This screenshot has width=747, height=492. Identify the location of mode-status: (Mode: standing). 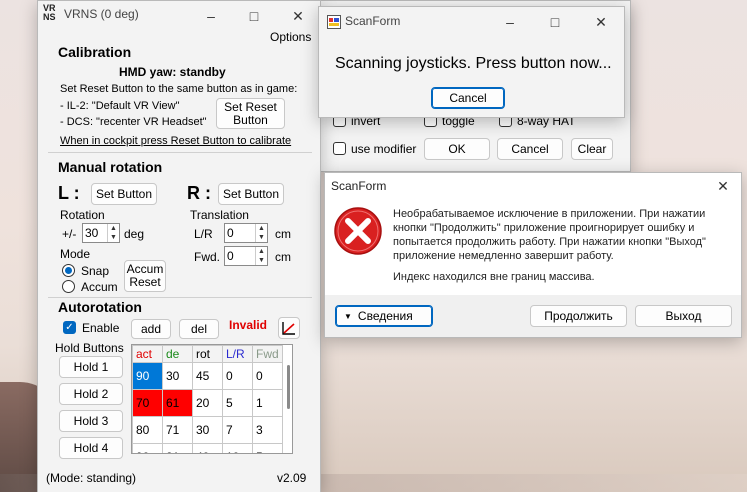
(91, 478).